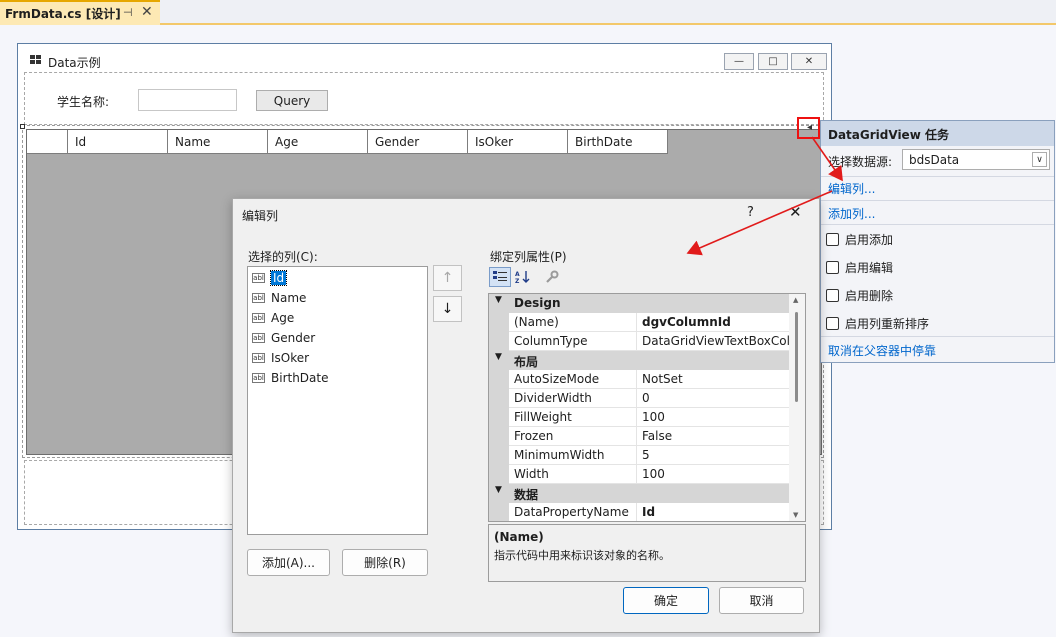  Describe the element at coordinates (809, 61) in the screenshot. I see `form-close-button: ✕` at that location.